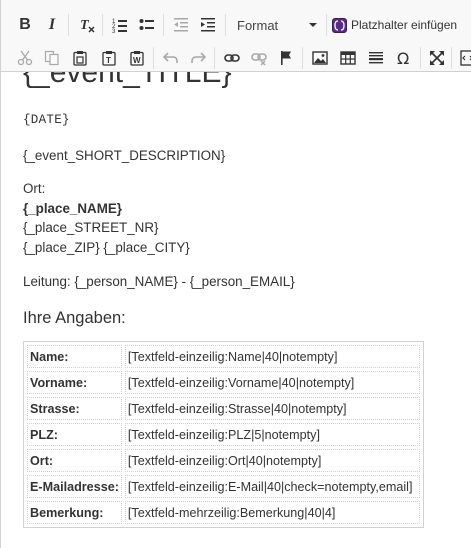 The image size is (471, 548). What do you see at coordinates (272, 434) in the screenshot?
I see `form-value-cell: [Textfeld-einzeilig:PLZ|5|notempty]` at bounding box center [272, 434].